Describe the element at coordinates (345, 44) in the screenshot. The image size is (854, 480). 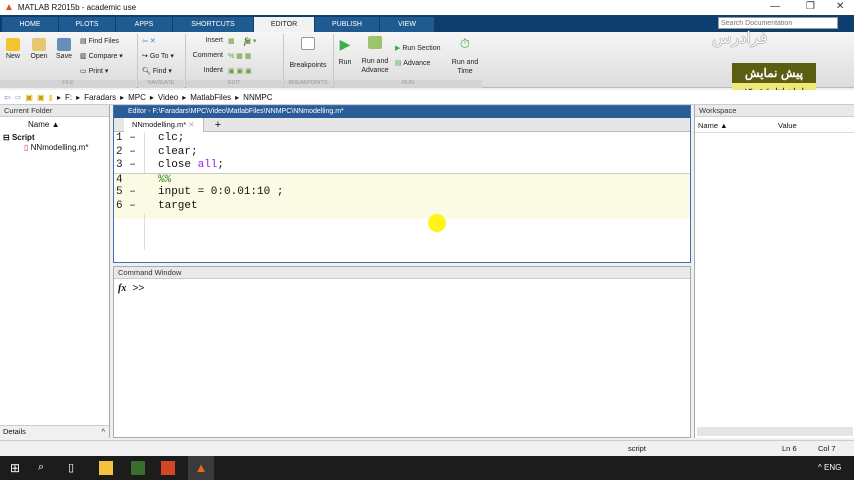
I see `run-icon: ▶` at that location.